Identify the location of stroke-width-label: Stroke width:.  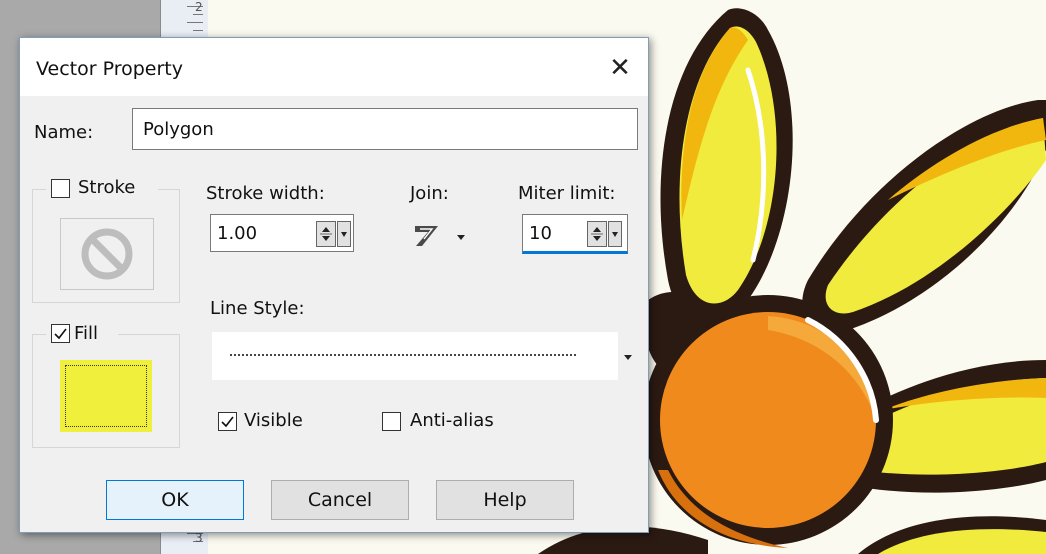
(265, 193).